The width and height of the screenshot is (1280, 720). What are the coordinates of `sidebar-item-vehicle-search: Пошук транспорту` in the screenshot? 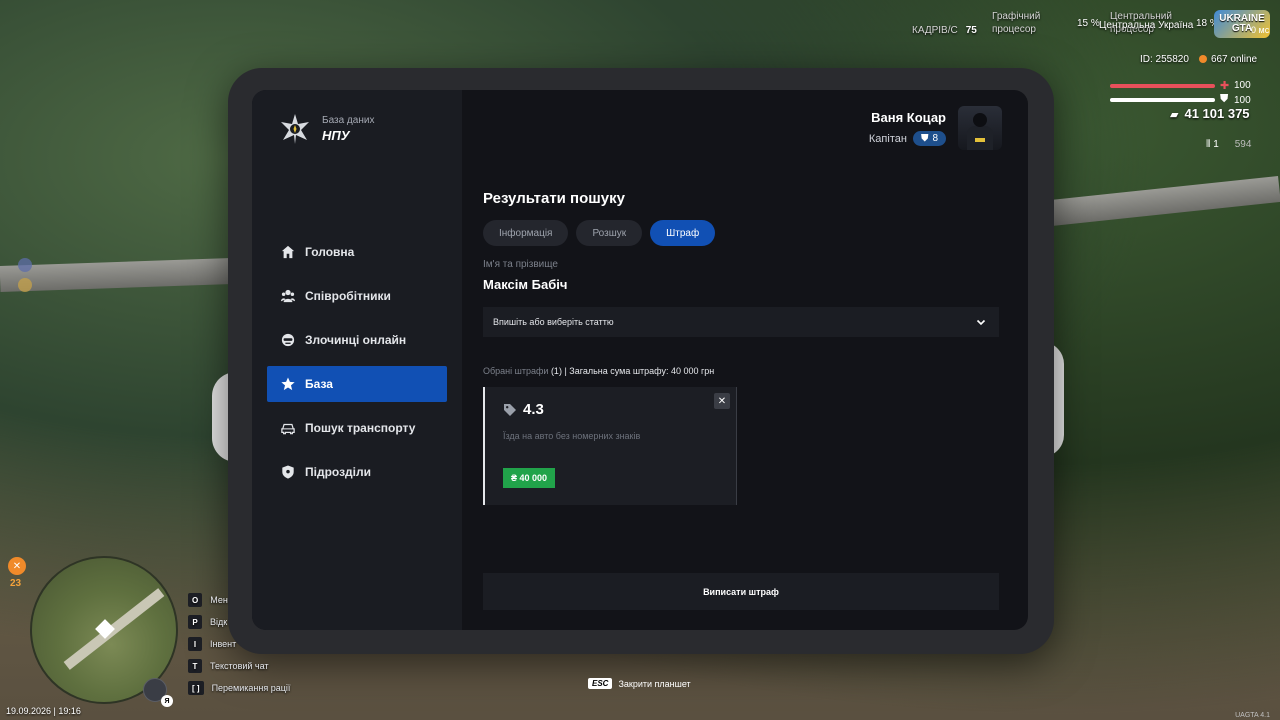 It's located at (357, 428).